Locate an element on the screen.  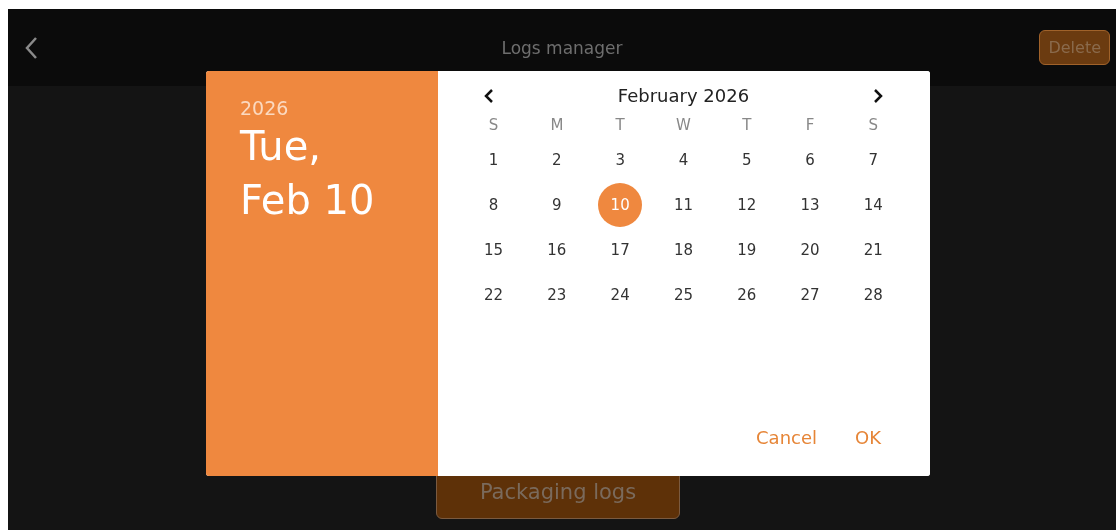
calendar-day: 15 is located at coordinates (493, 250).